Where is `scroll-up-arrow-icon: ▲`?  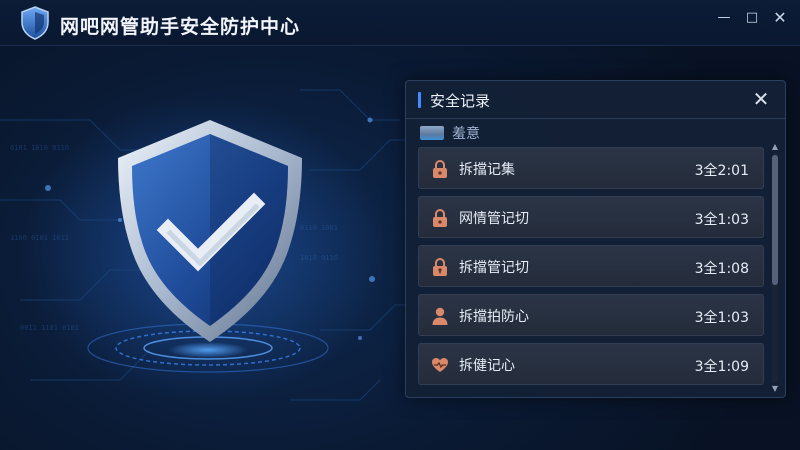 scroll-up-arrow-icon: ▲ is located at coordinates (775, 147).